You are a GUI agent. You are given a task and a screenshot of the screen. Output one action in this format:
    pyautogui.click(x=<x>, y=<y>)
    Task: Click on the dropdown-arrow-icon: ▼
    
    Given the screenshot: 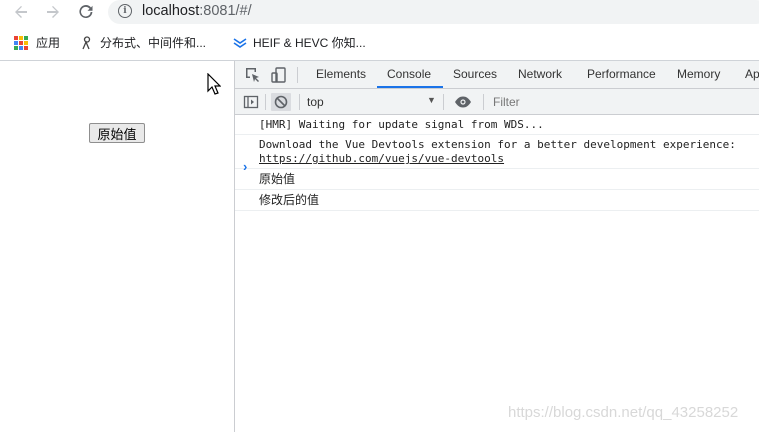 What is the action you would take?
    pyautogui.click(x=431, y=100)
    